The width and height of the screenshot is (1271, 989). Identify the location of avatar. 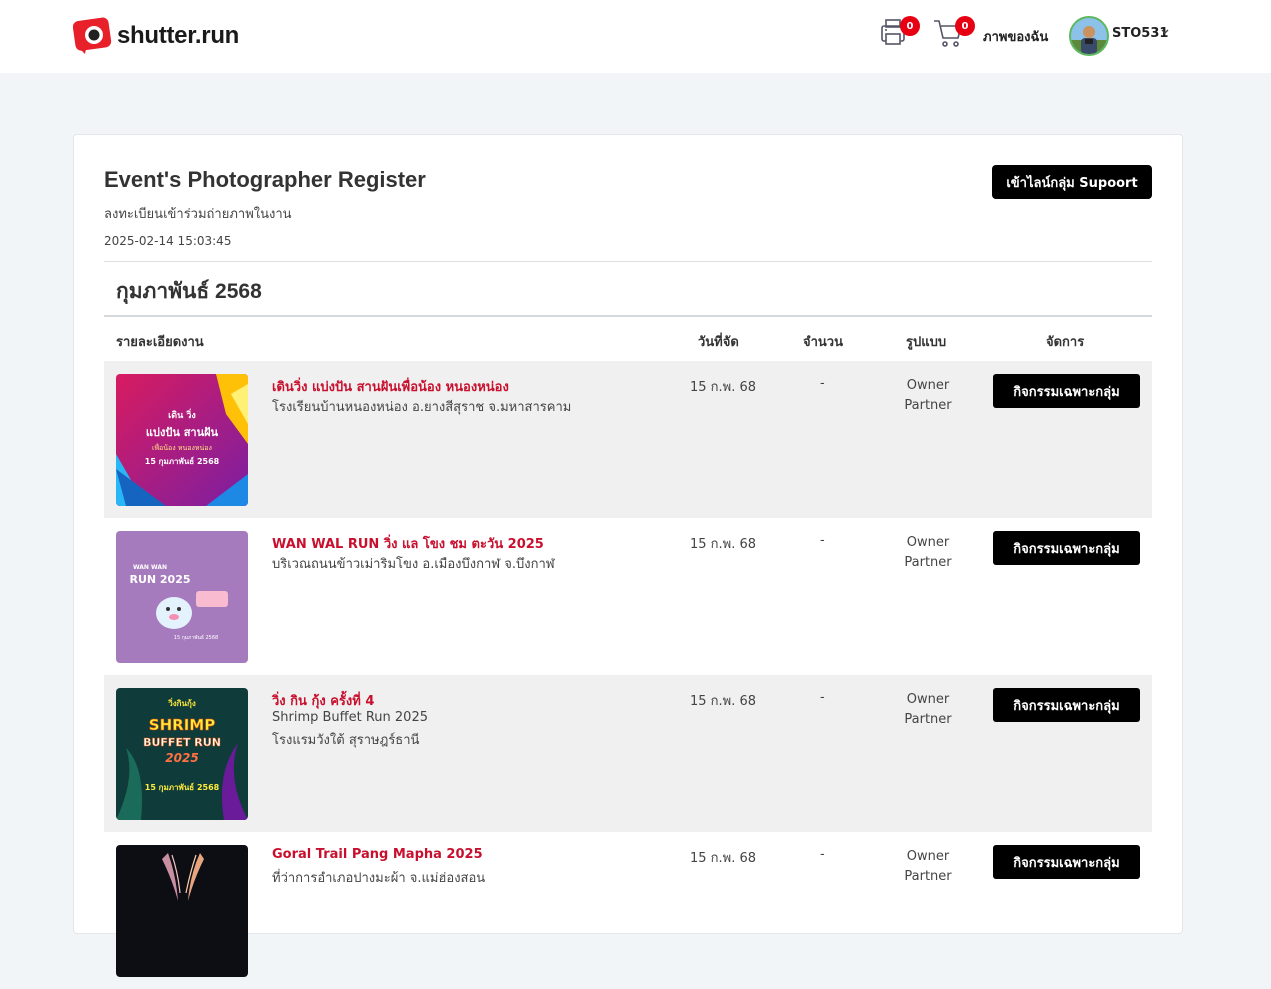
(1089, 36).